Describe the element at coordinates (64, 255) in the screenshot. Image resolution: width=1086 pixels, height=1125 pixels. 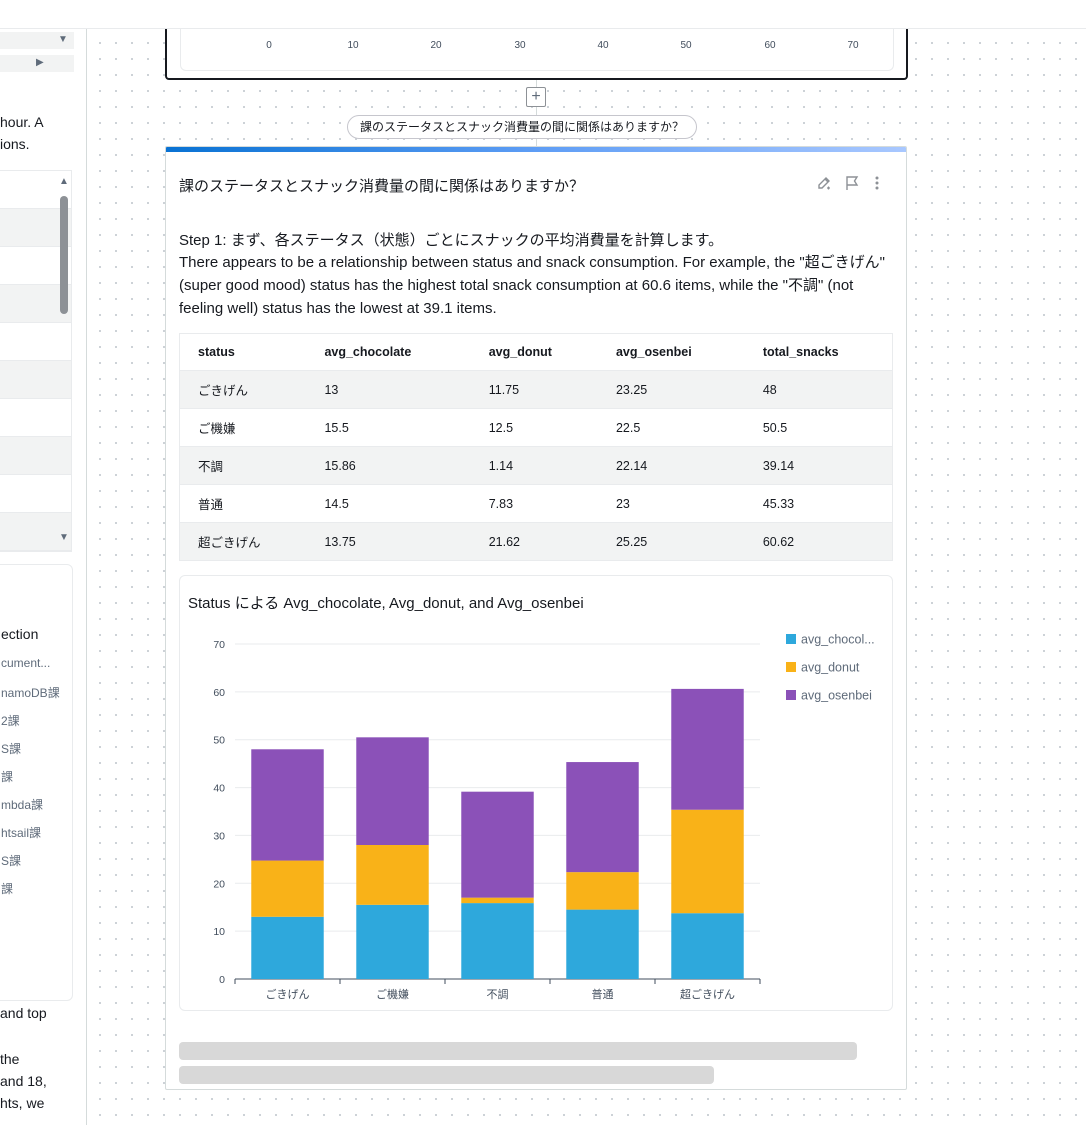
I see `scrollbar-thumb` at that location.